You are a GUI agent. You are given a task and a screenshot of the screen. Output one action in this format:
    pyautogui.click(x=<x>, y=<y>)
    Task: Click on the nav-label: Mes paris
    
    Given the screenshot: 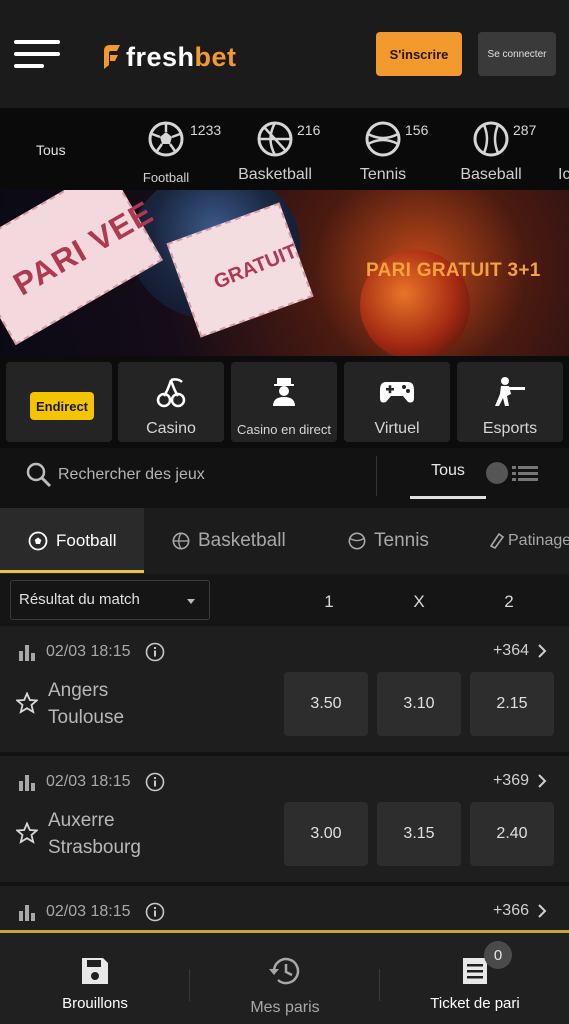 What is the action you would take?
    pyautogui.click(x=285, y=1007)
    